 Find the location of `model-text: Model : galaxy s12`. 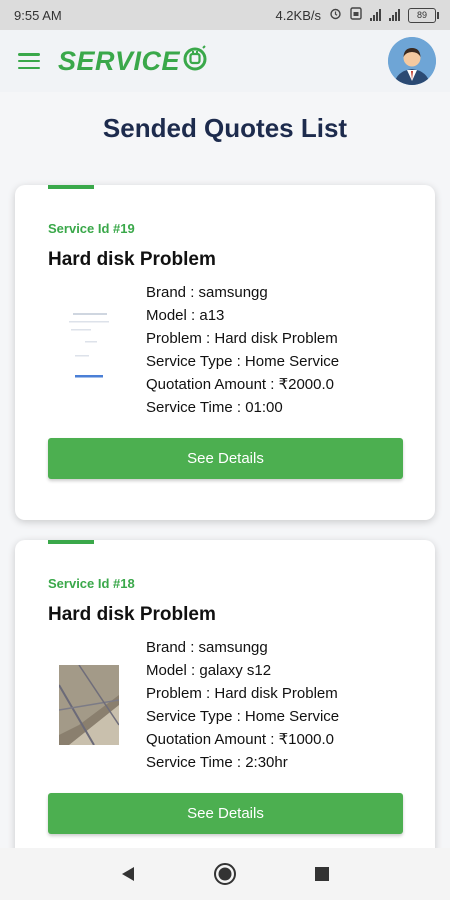

model-text: Model : galaxy s12 is located at coordinates (209, 670).